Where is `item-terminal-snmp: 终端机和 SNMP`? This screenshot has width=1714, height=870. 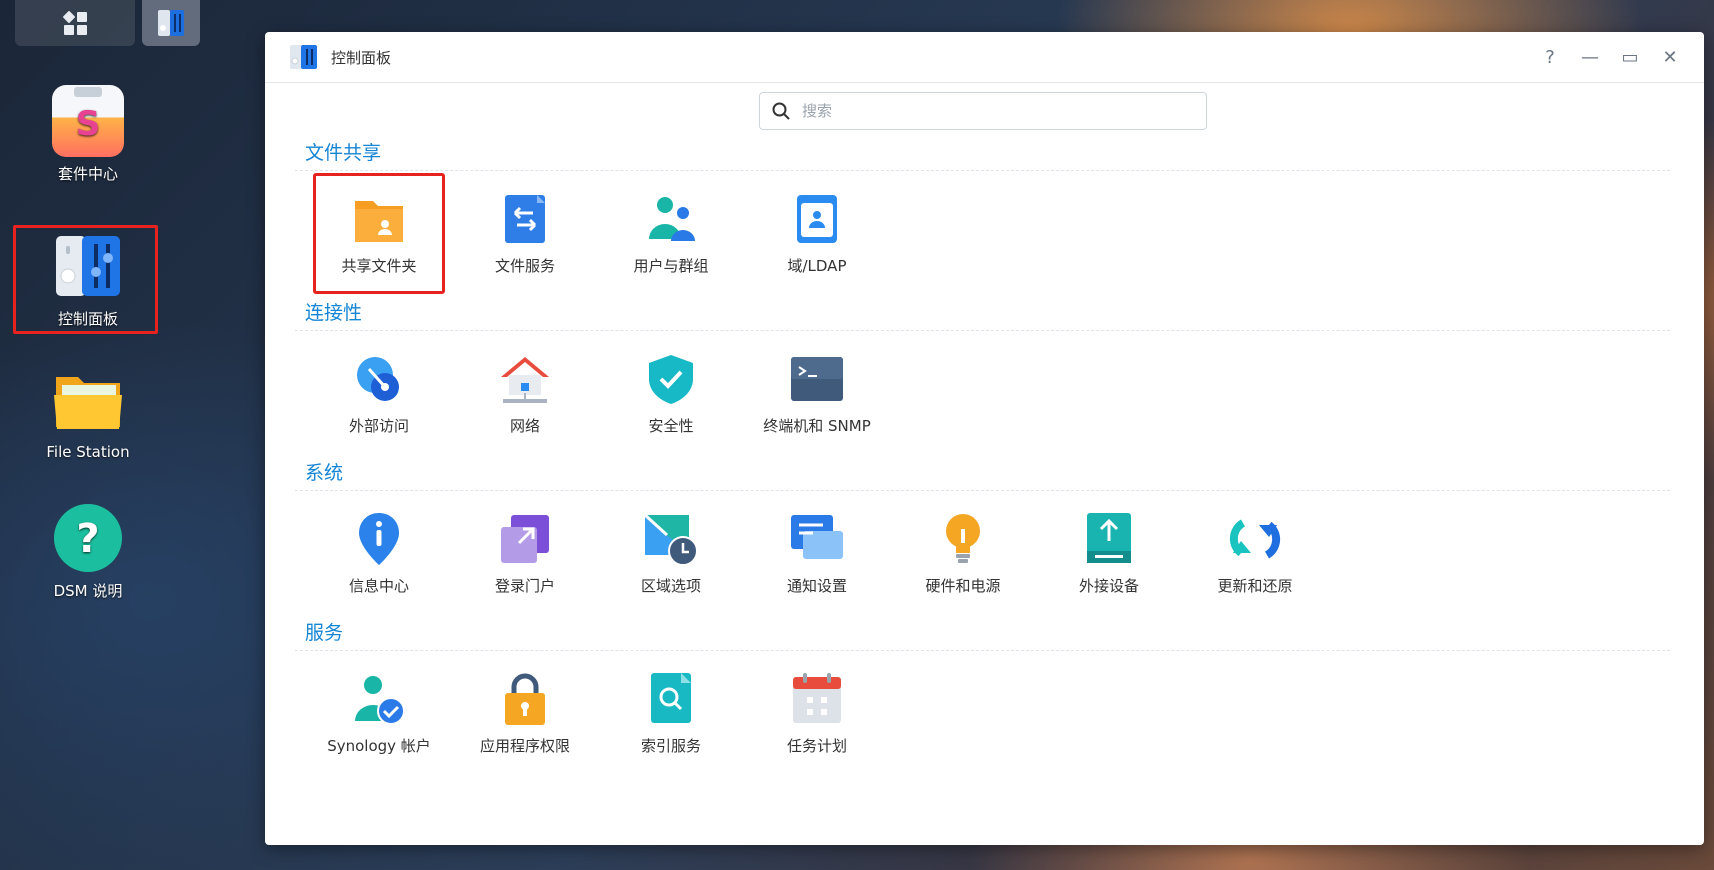 item-terminal-snmp: 终端机和 SNMP is located at coordinates (817, 389).